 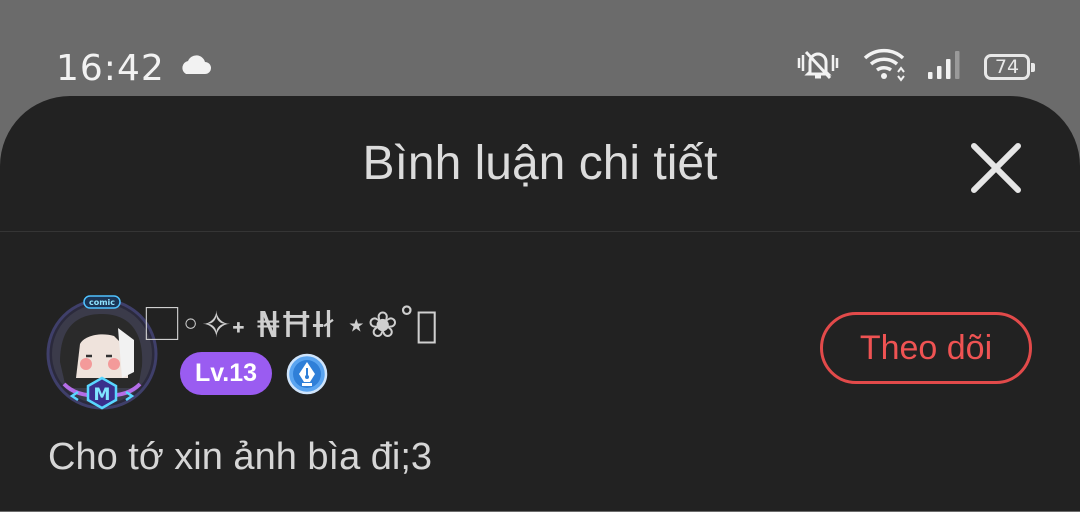 What do you see at coordinates (240, 457) in the screenshot?
I see `comment-text: Cho tớ xin ảnh bìa đi;3` at bounding box center [240, 457].